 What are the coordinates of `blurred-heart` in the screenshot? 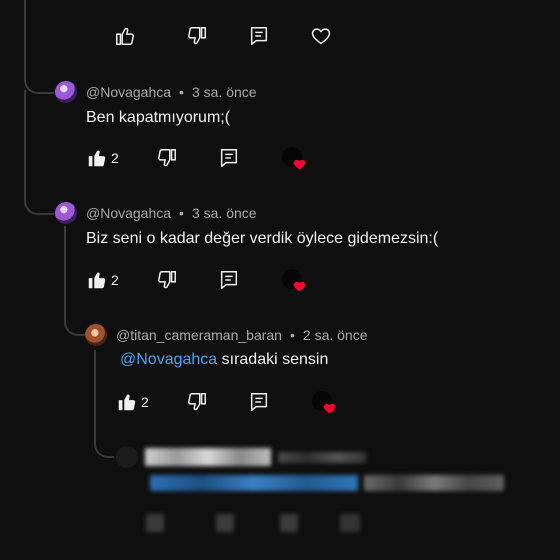 It's located at (350, 523).